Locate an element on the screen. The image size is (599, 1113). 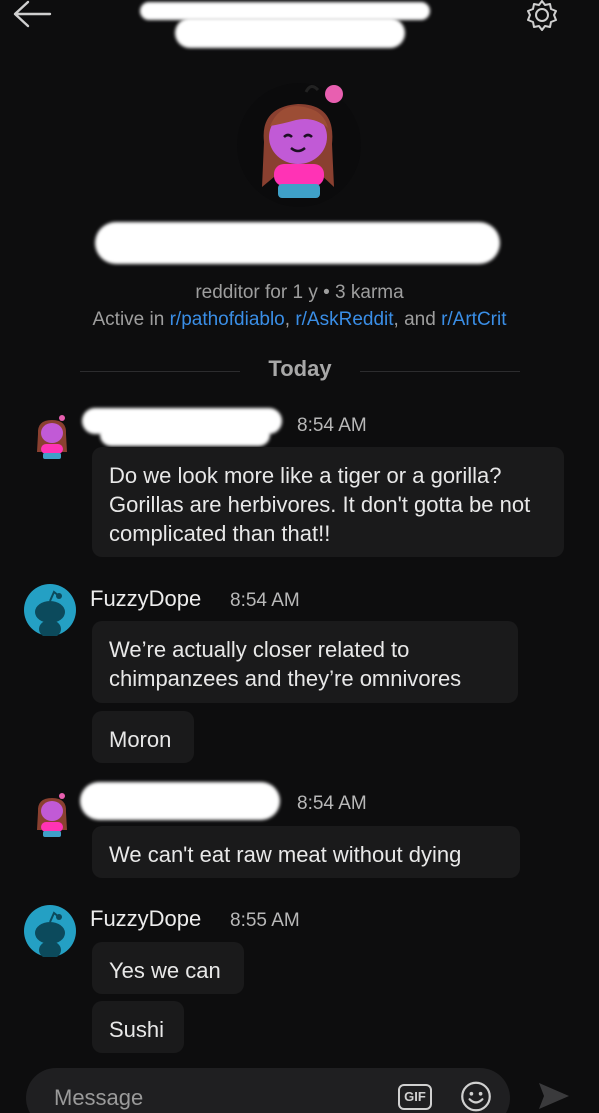
message-bubble: We can't eat raw meat without dying is located at coordinates (306, 852).